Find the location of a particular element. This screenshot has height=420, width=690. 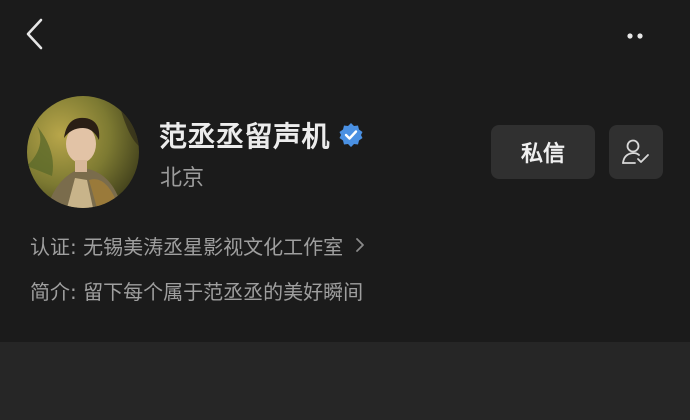

certification-row: 认证: 无锡美涛丞星影视文化工作室 is located at coordinates (200, 245).